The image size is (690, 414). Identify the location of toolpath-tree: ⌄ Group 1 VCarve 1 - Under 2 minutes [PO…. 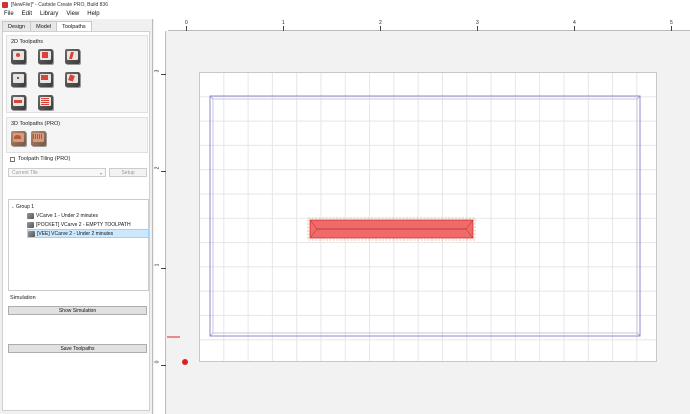
(78, 245).